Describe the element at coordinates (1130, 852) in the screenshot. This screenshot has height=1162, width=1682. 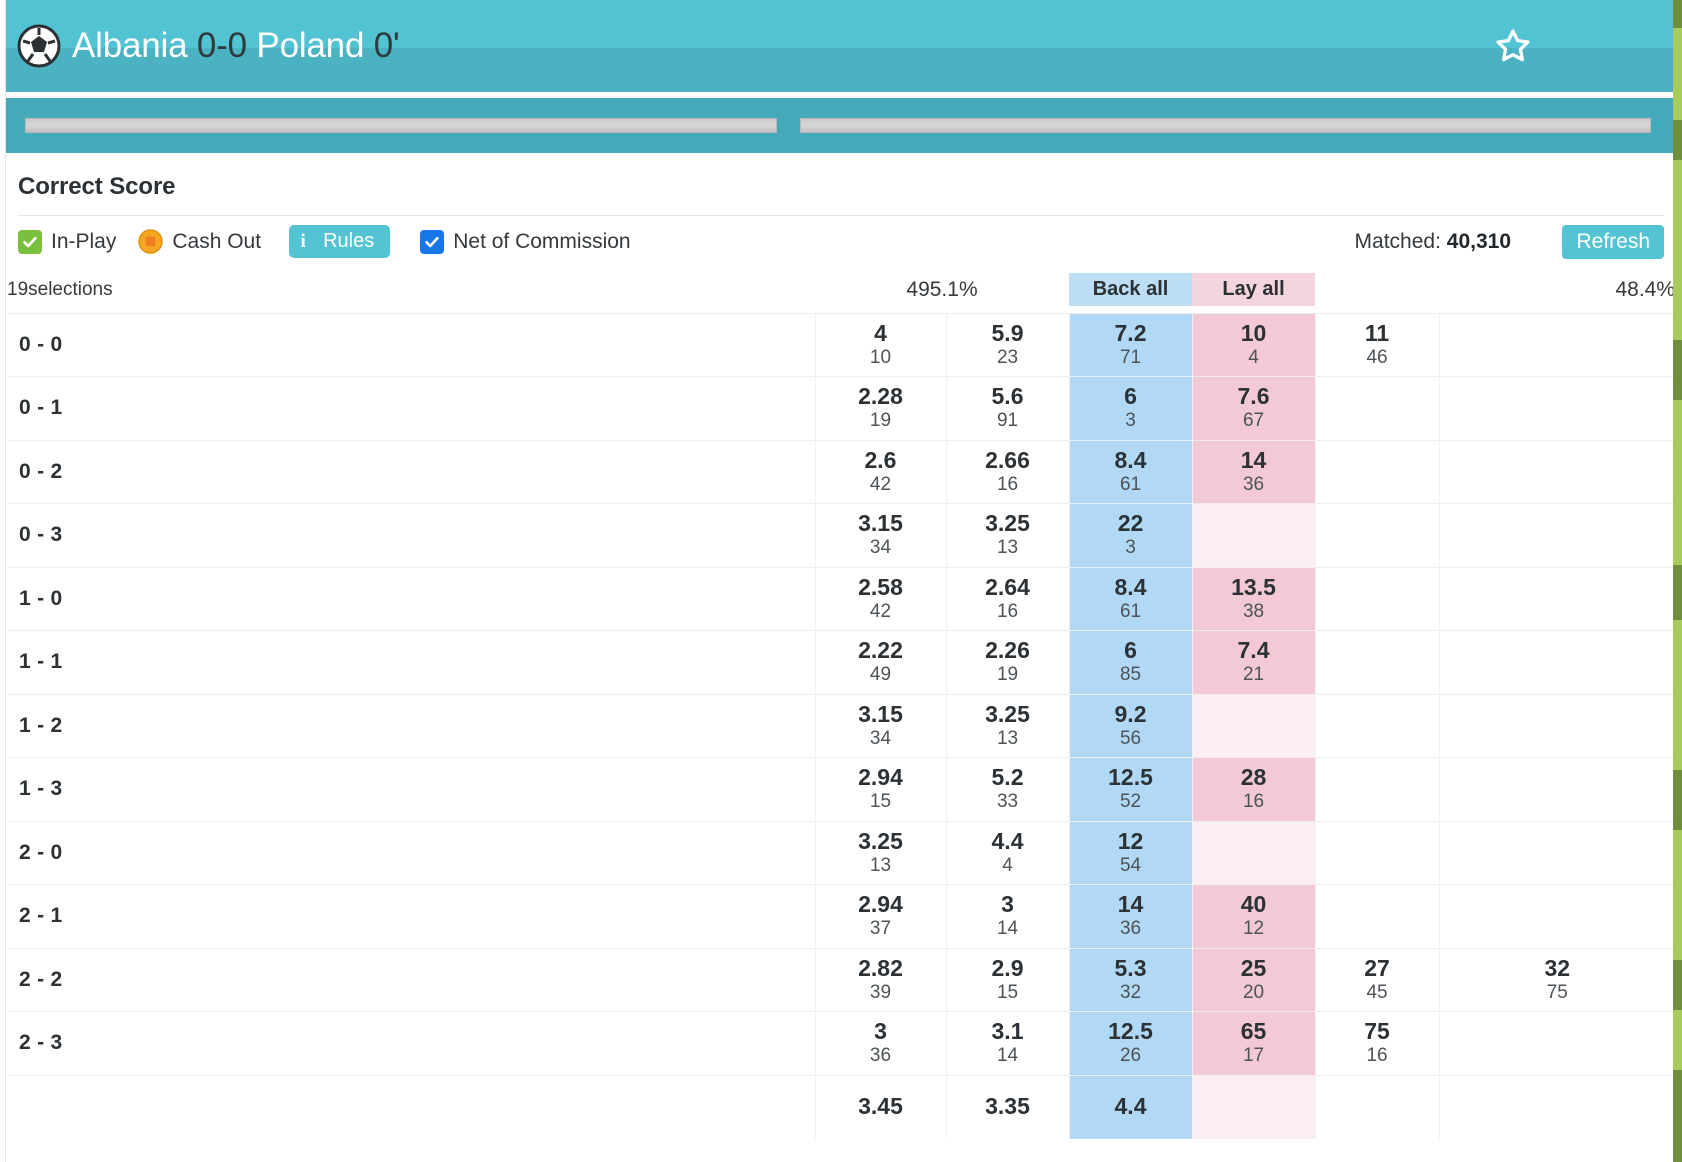
I see `back-odds-cell: 12 54` at that location.